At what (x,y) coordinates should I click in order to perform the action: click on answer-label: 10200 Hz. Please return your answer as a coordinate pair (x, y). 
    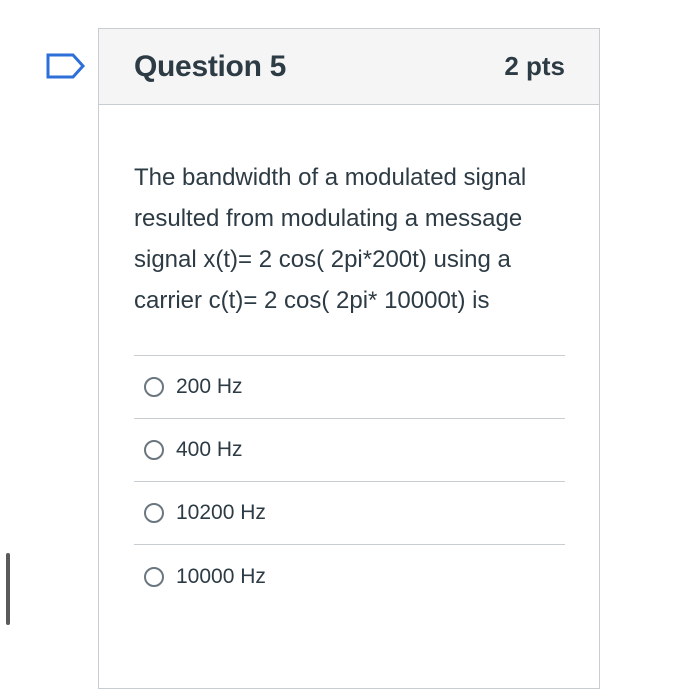
    Looking at the image, I should click on (221, 512).